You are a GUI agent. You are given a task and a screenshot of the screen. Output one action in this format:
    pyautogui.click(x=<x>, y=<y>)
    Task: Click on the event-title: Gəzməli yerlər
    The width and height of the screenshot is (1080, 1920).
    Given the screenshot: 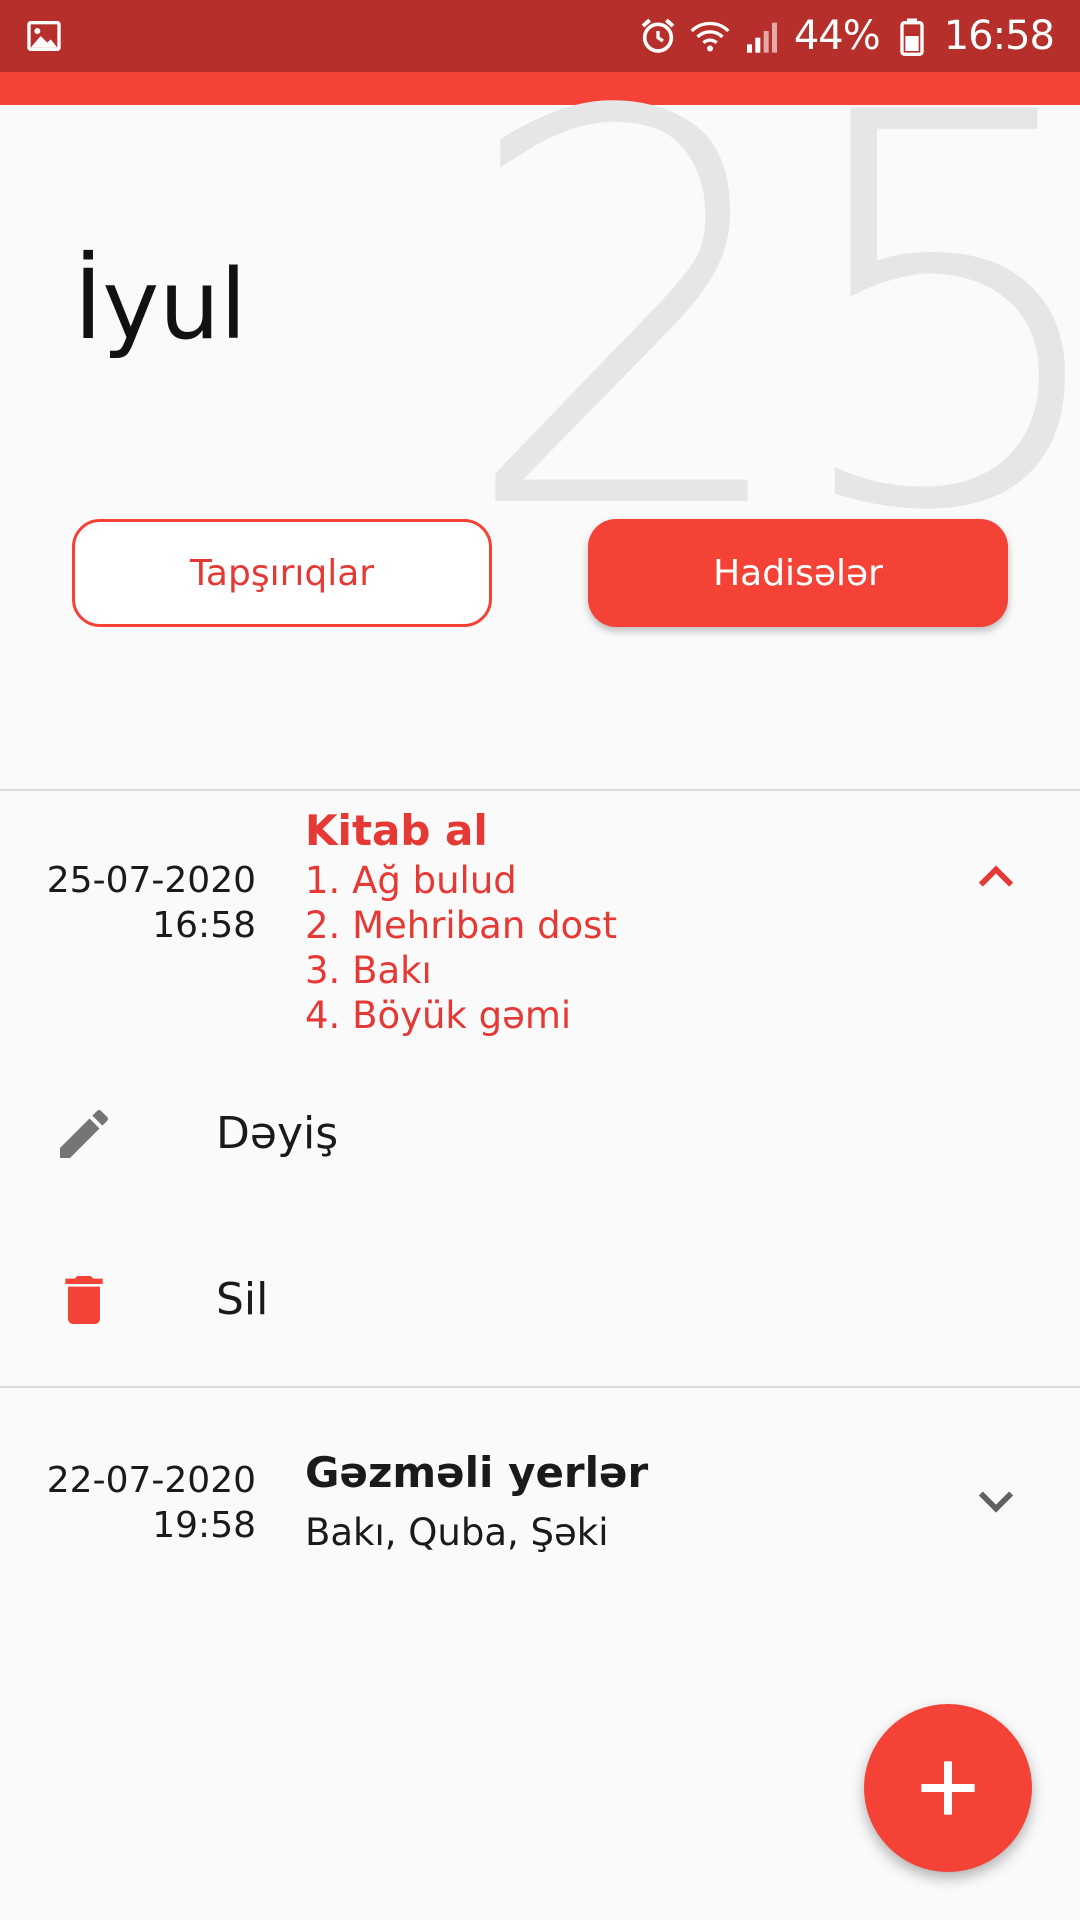 What is the action you would take?
    pyautogui.click(x=477, y=1472)
    